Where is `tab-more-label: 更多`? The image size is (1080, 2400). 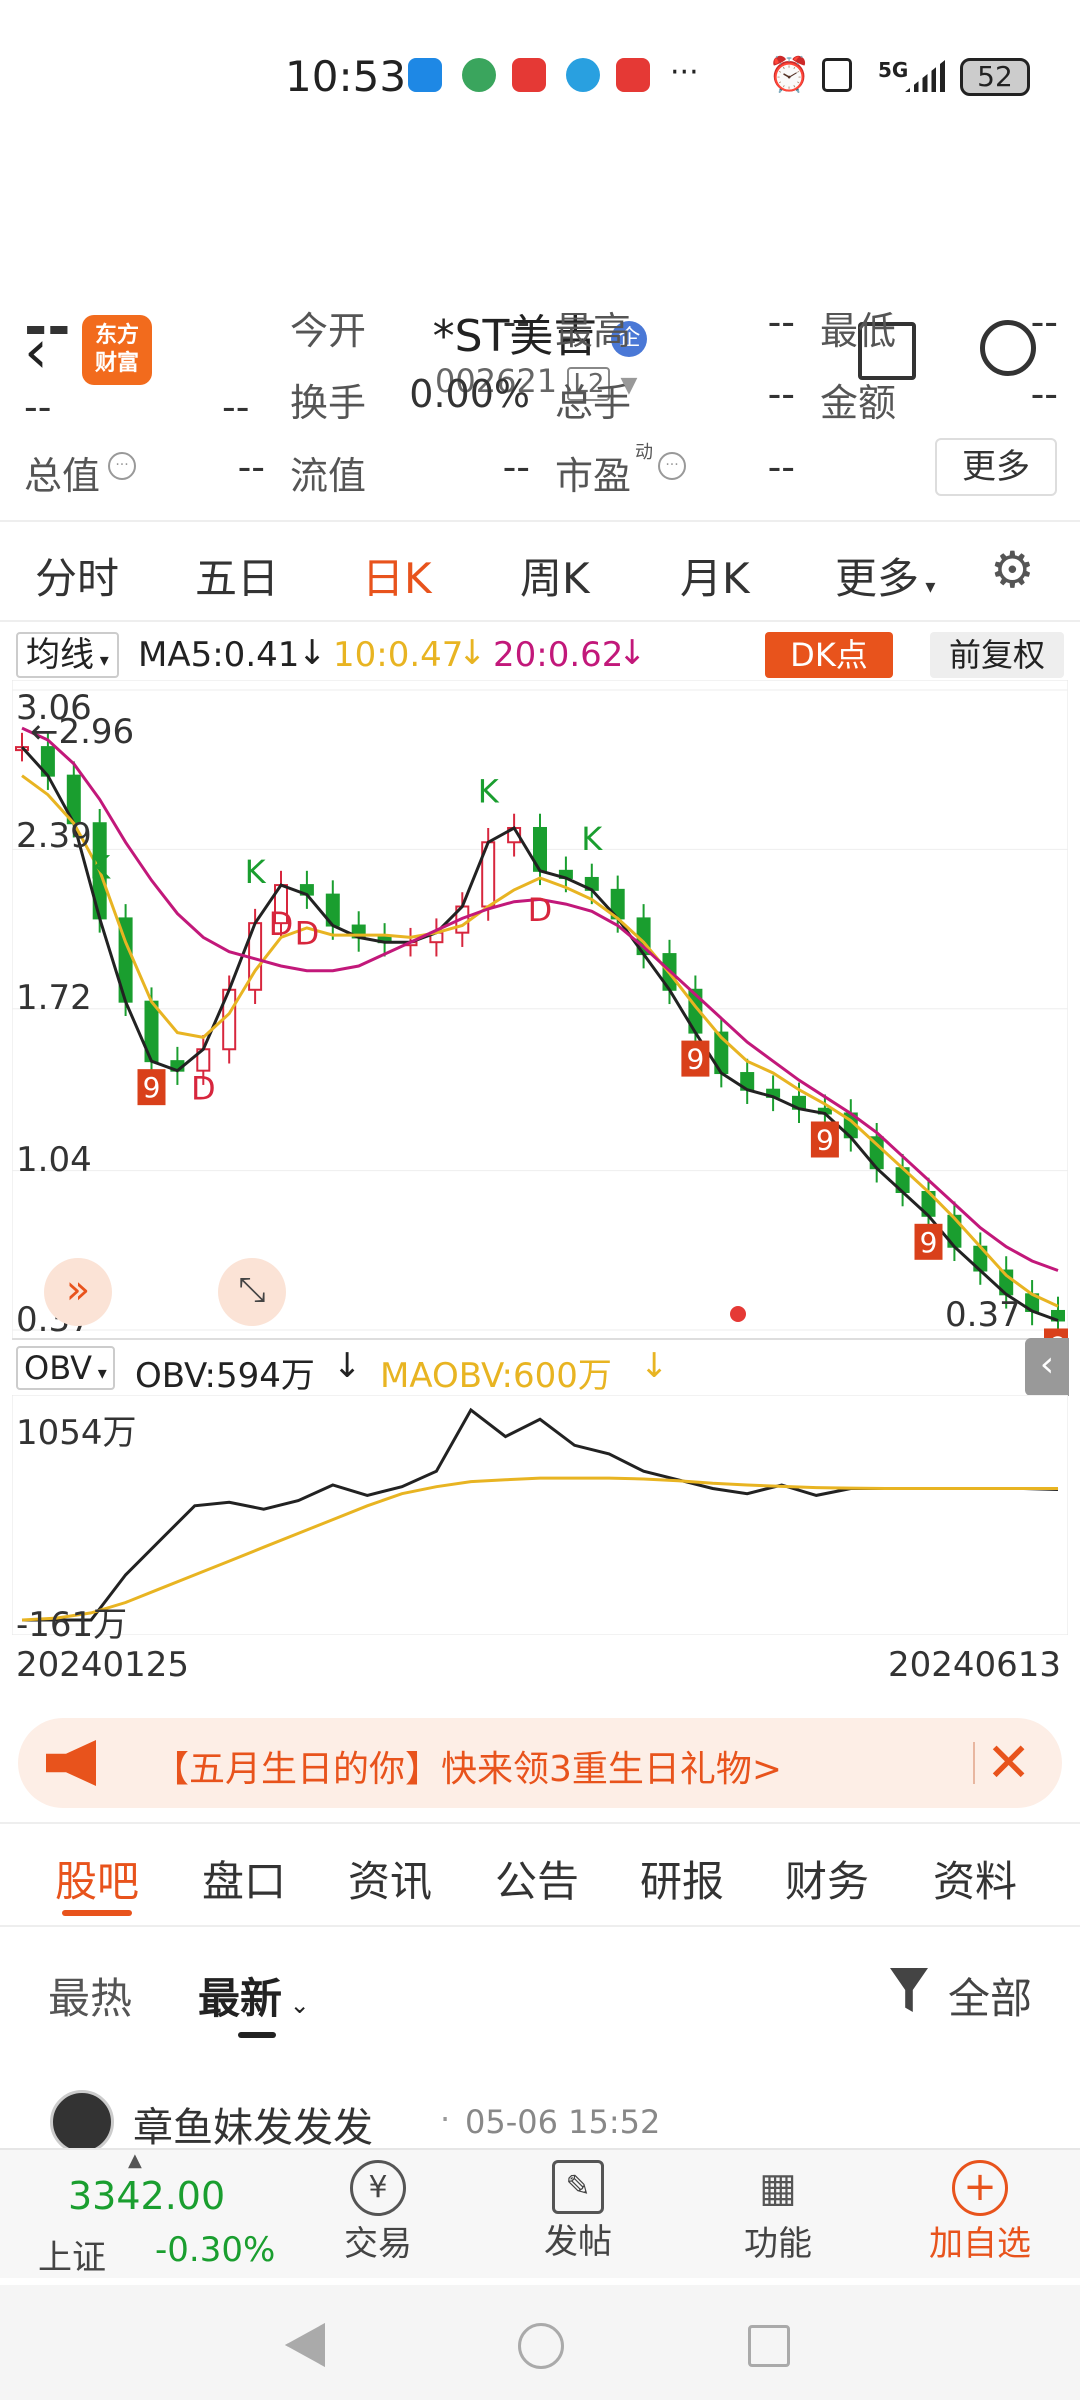
tab-more-label: 更多 is located at coordinates (877, 578).